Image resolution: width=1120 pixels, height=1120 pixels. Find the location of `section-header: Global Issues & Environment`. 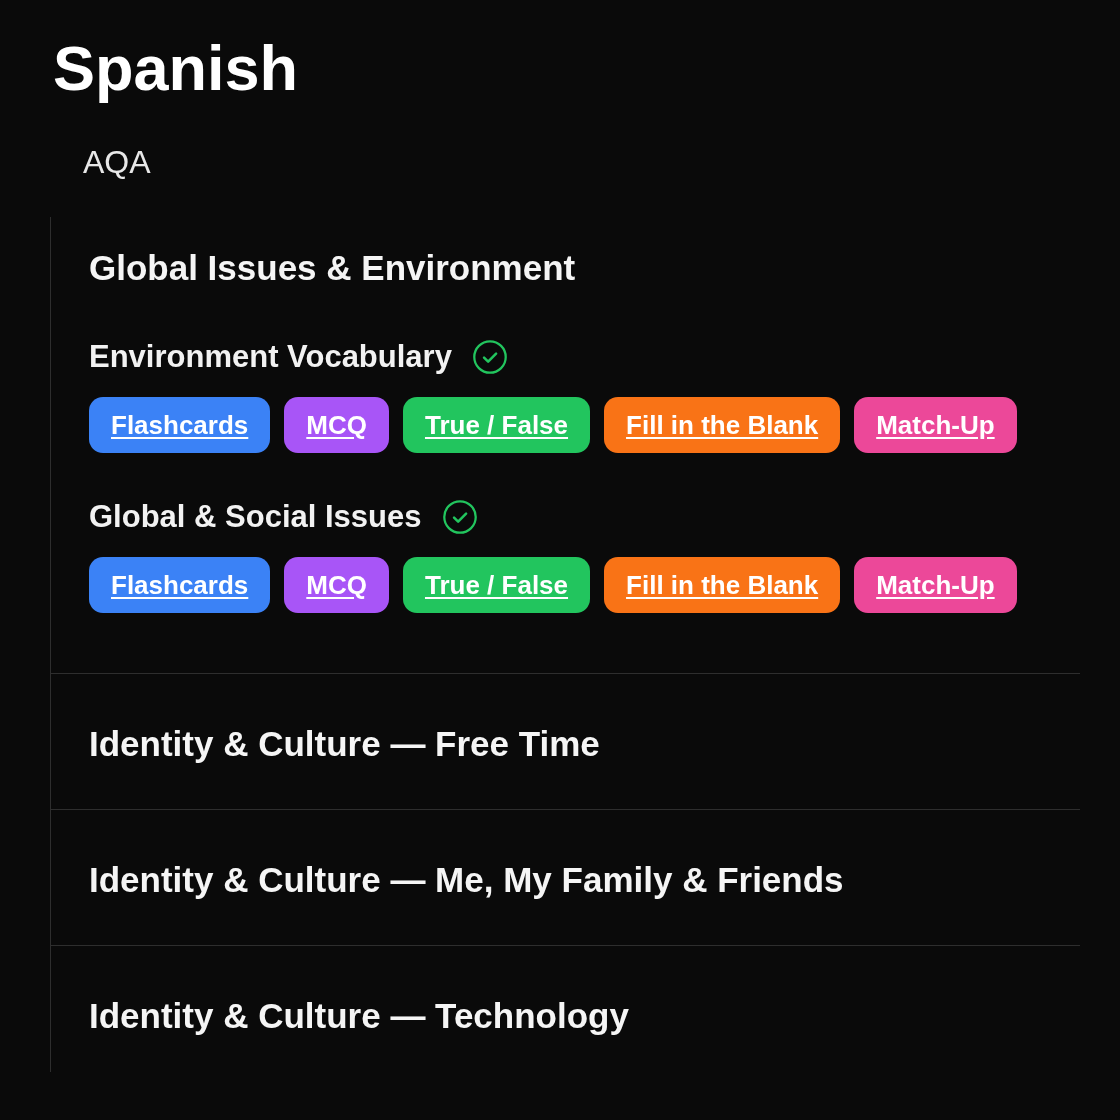

section-header: Global Issues & Environment is located at coordinates (332, 267).